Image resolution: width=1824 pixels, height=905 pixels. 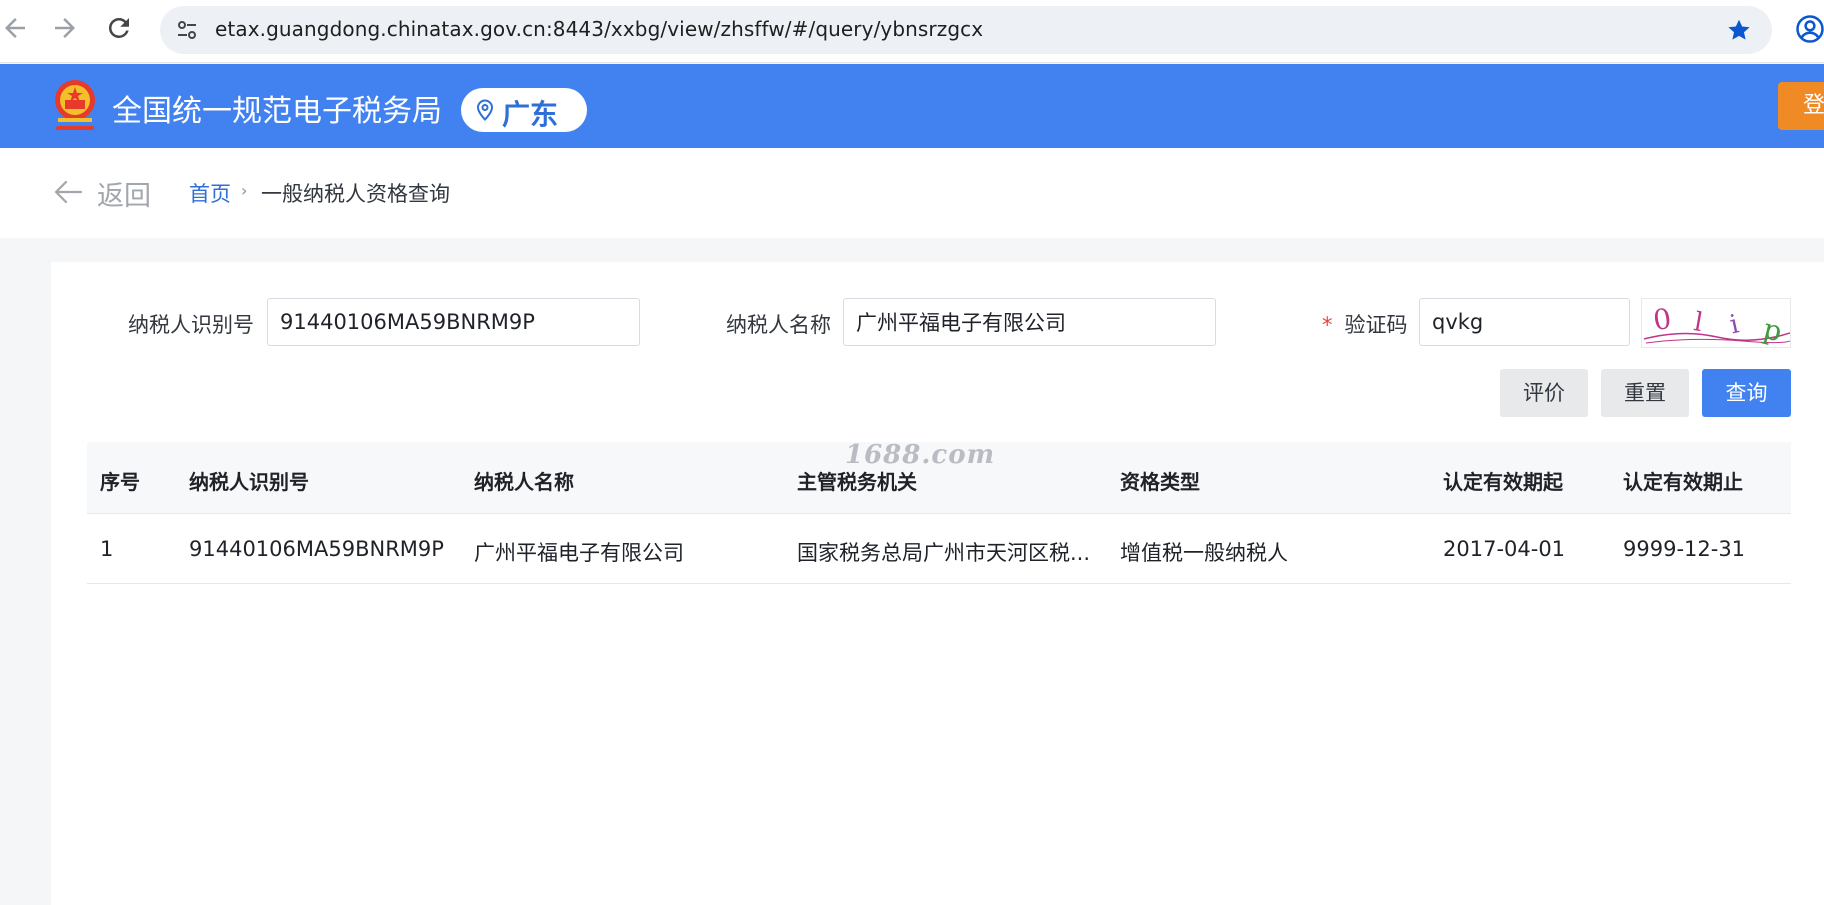 I want to click on captcha-label: * 验证码, so click(x=1365, y=324).